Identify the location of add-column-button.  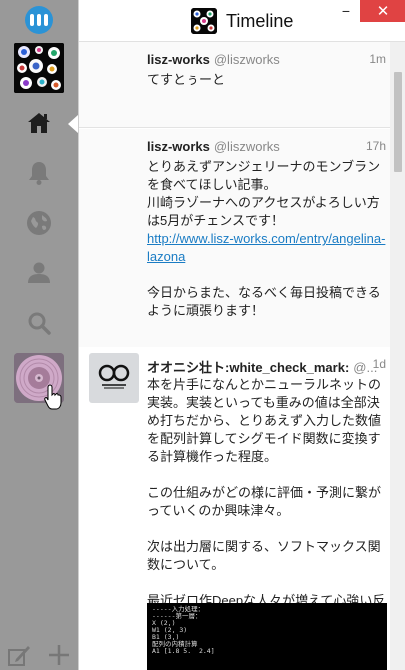
(59, 655).